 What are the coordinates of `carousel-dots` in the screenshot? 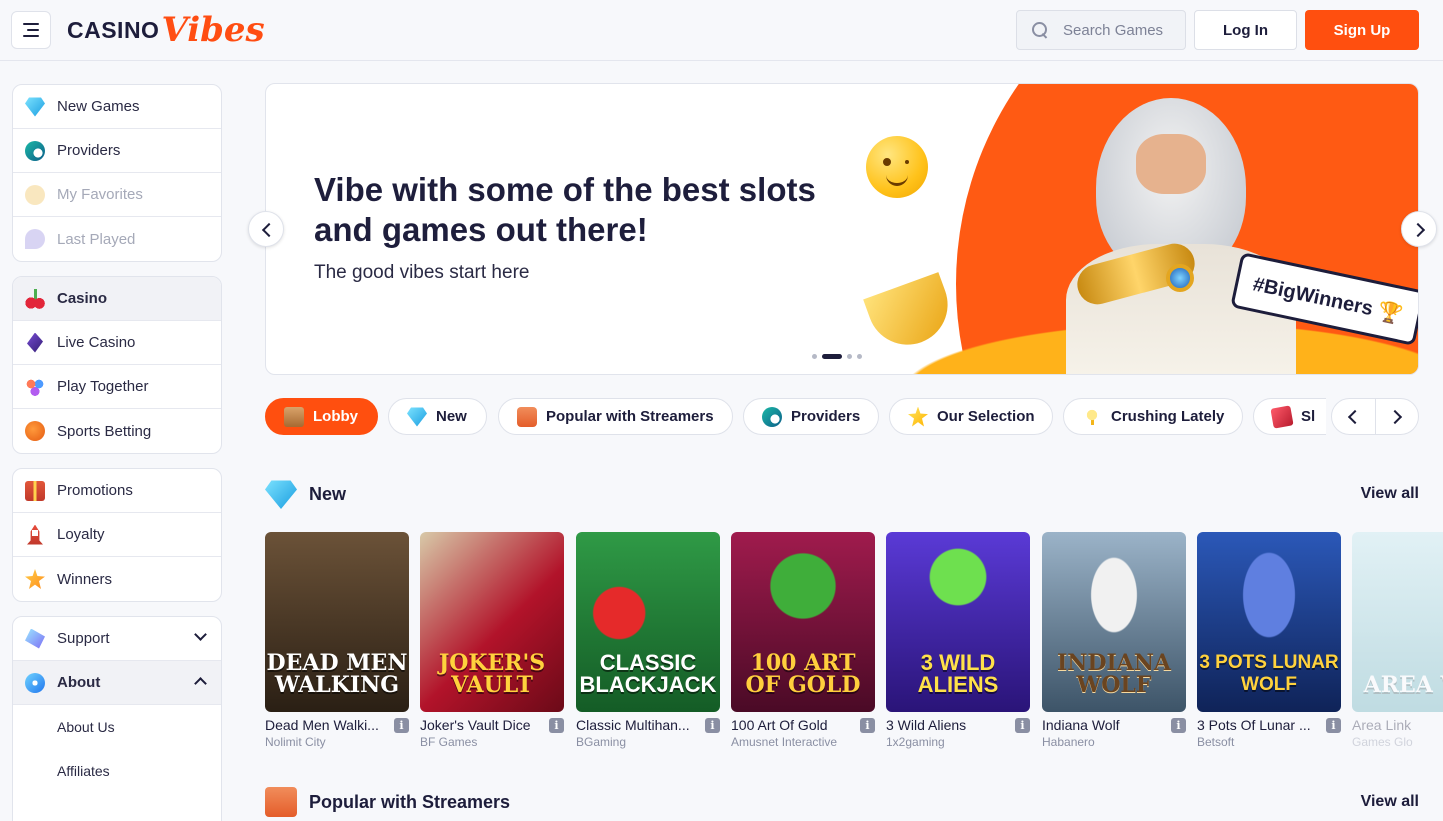 It's located at (837, 356).